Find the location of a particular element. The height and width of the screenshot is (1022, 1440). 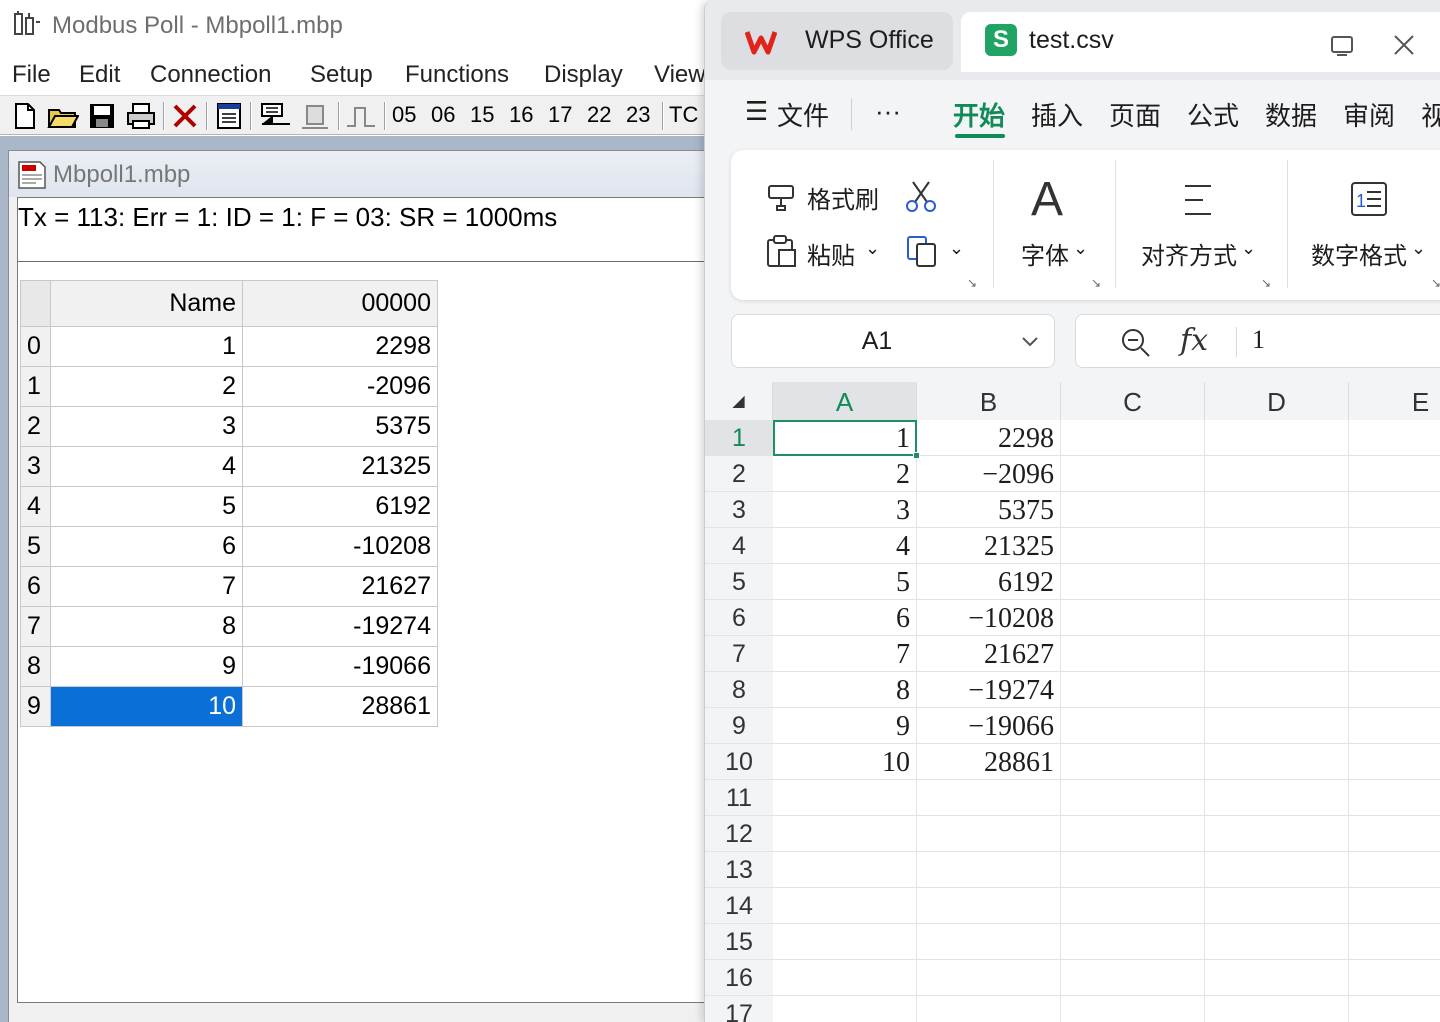

cell-b13 is located at coordinates (989, 870).